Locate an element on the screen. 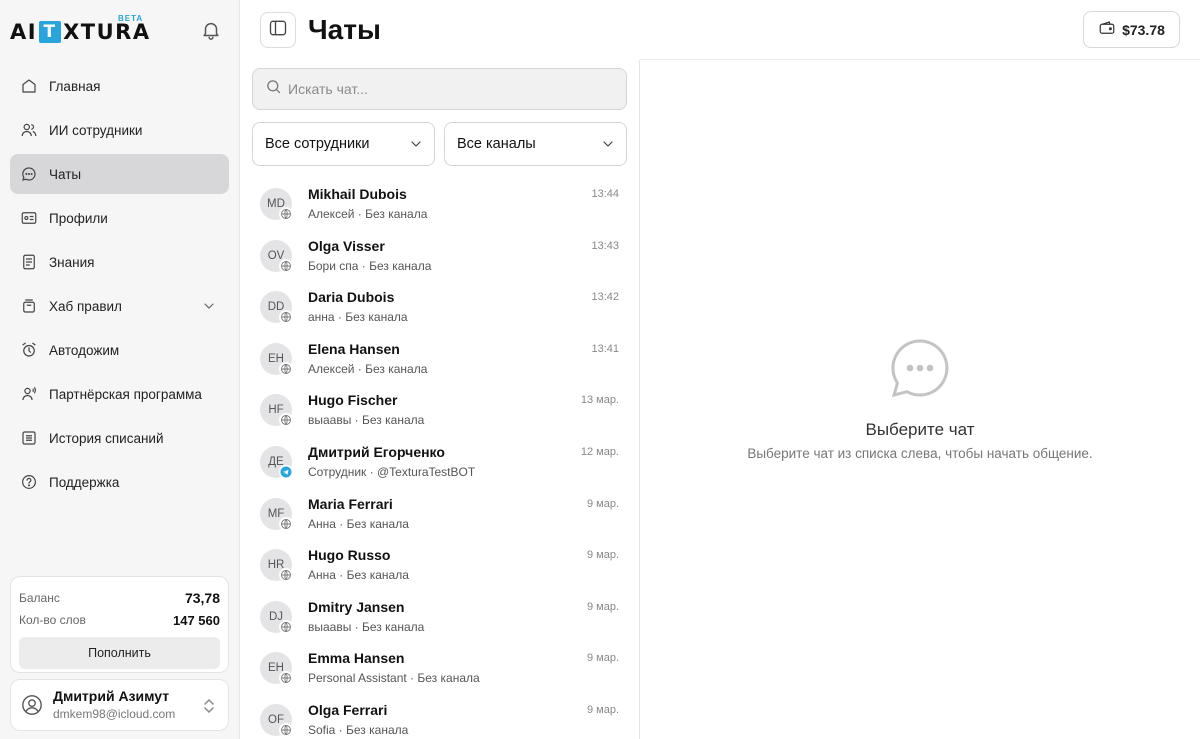 This screenshot has height=739, width=1200. wallet-balance: $73.78 is located at coordinates (1143, 29).